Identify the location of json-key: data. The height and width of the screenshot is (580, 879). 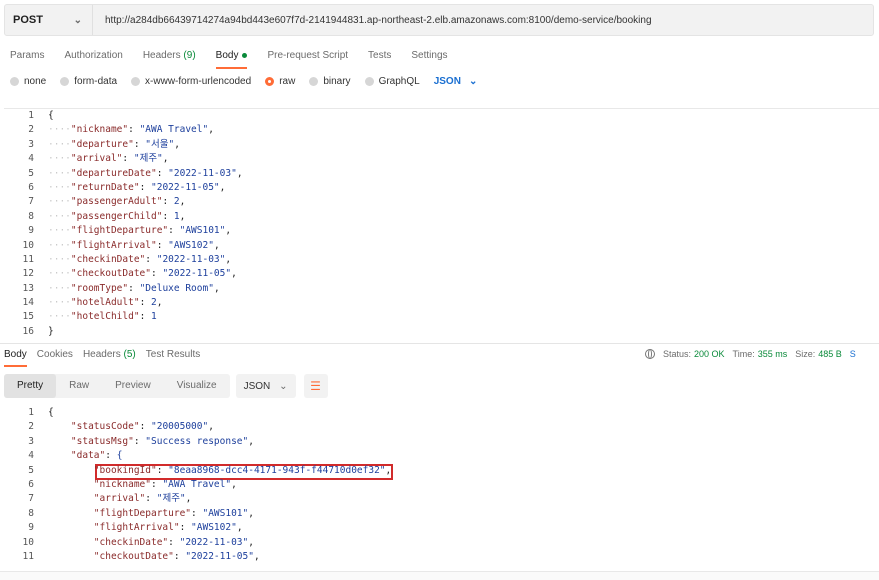
(88, 456).